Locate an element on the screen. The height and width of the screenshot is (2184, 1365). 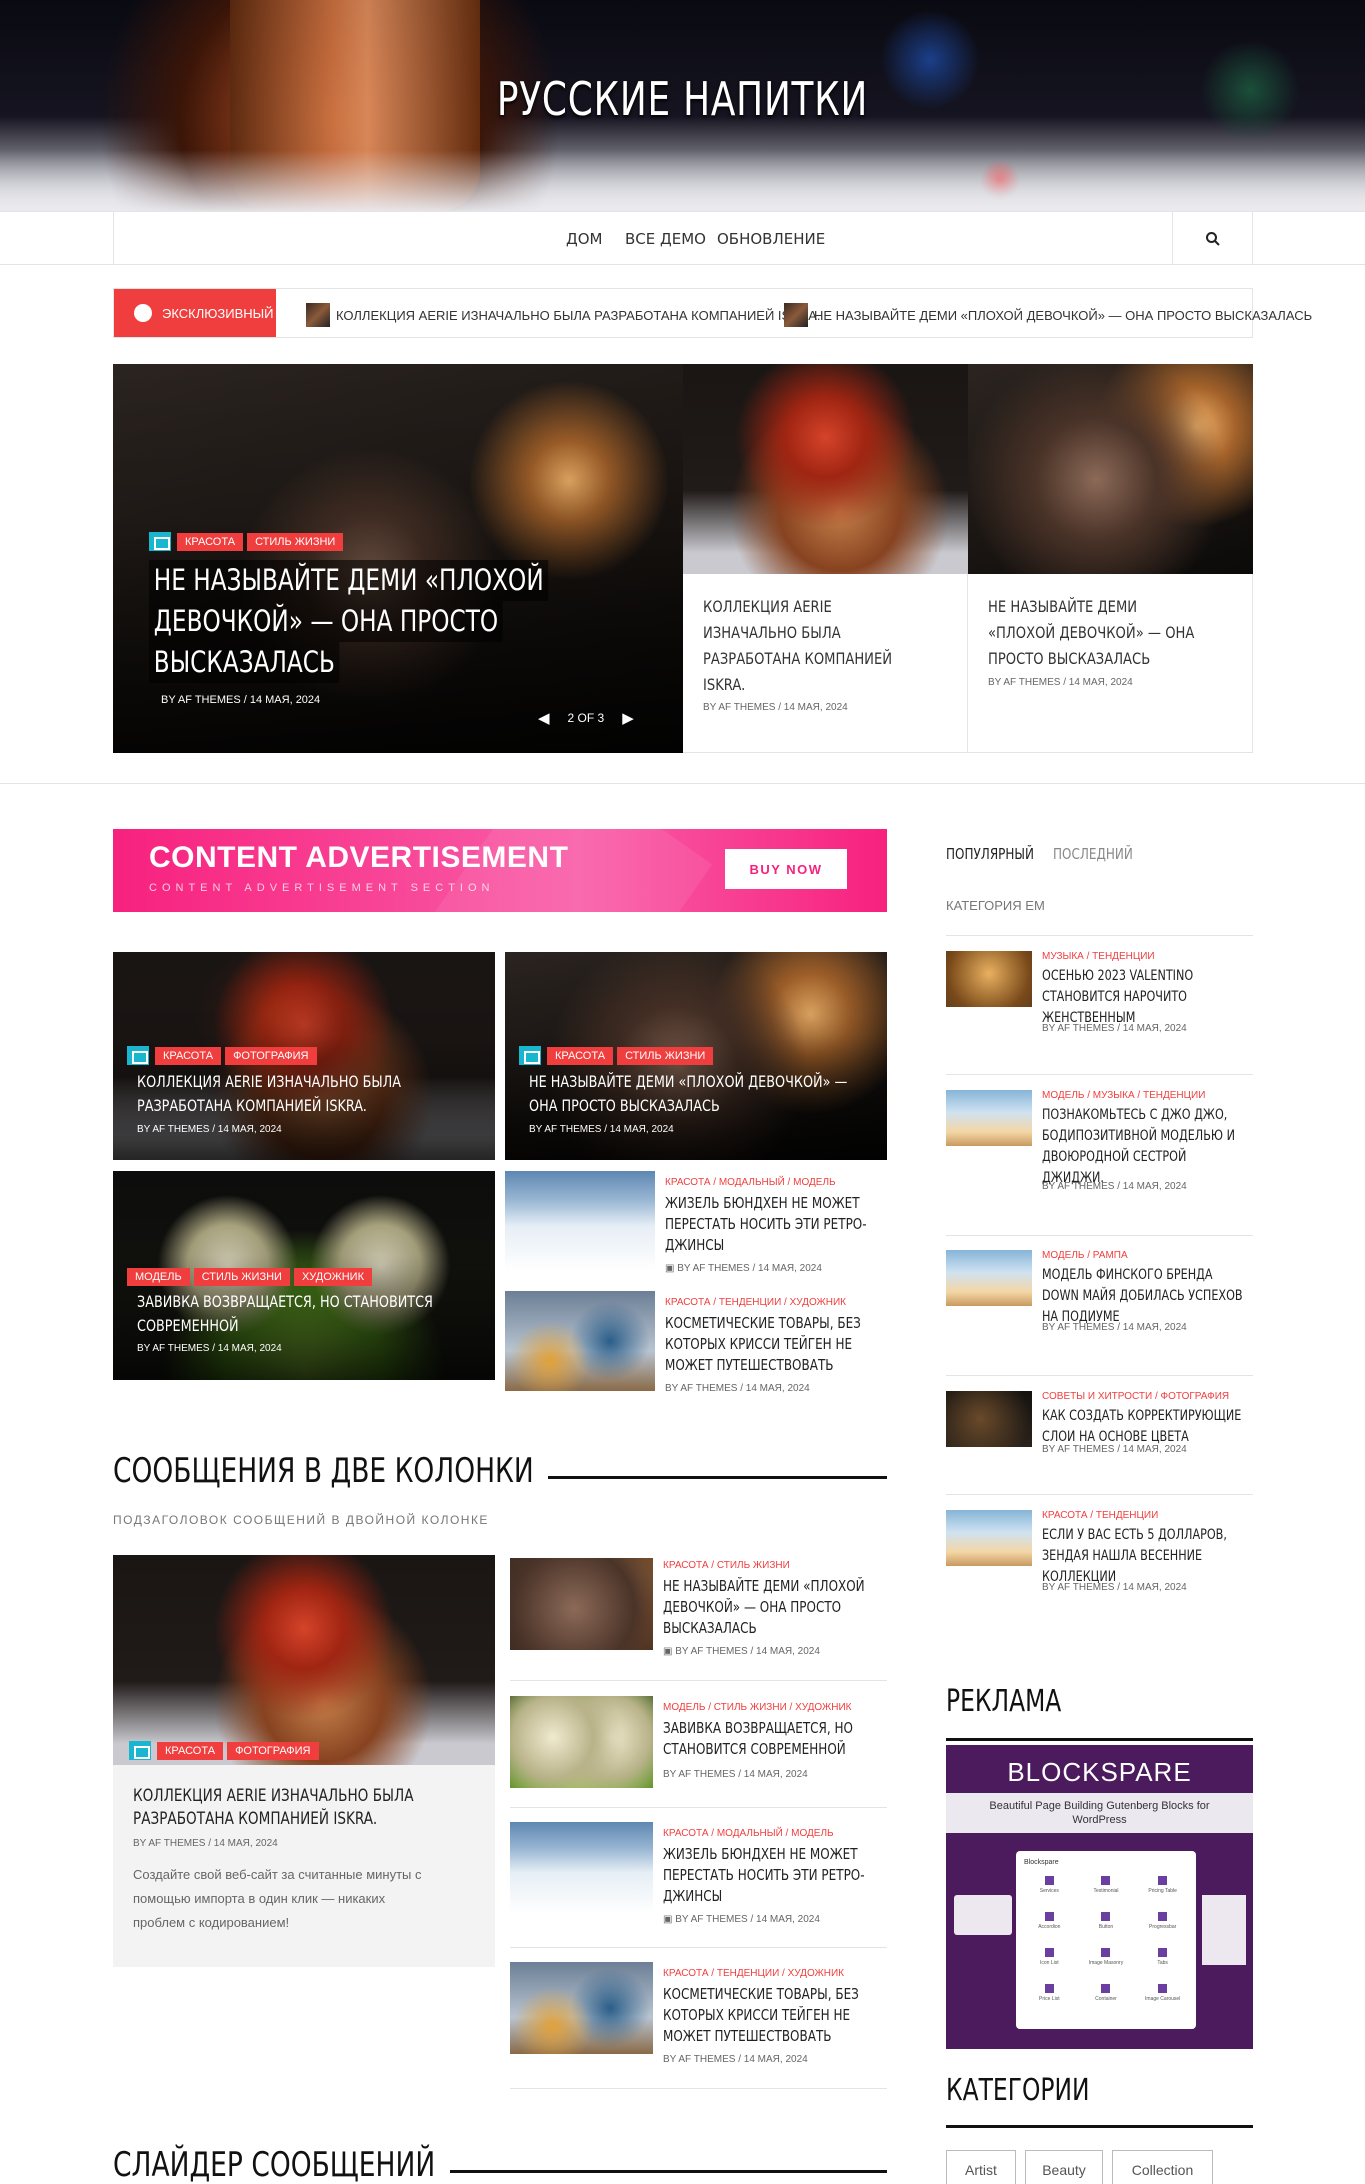
site-title: РУССКИЕ НАПИТКИ is located at coordinates (682, 99).